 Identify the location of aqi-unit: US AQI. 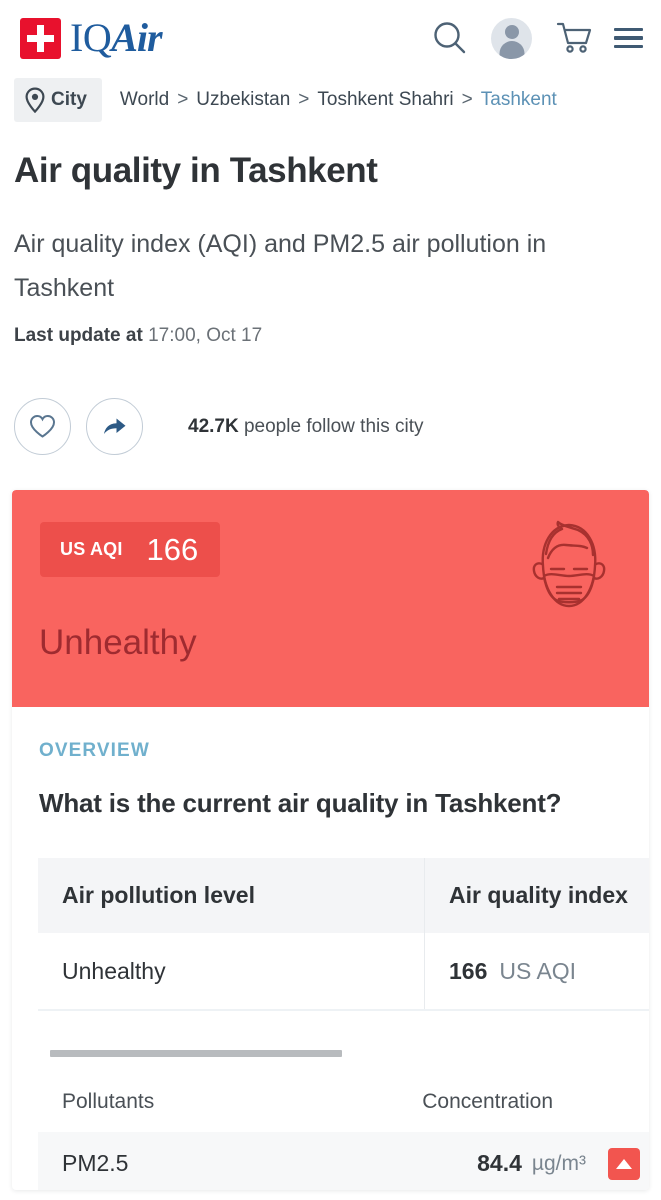
(538, 970).